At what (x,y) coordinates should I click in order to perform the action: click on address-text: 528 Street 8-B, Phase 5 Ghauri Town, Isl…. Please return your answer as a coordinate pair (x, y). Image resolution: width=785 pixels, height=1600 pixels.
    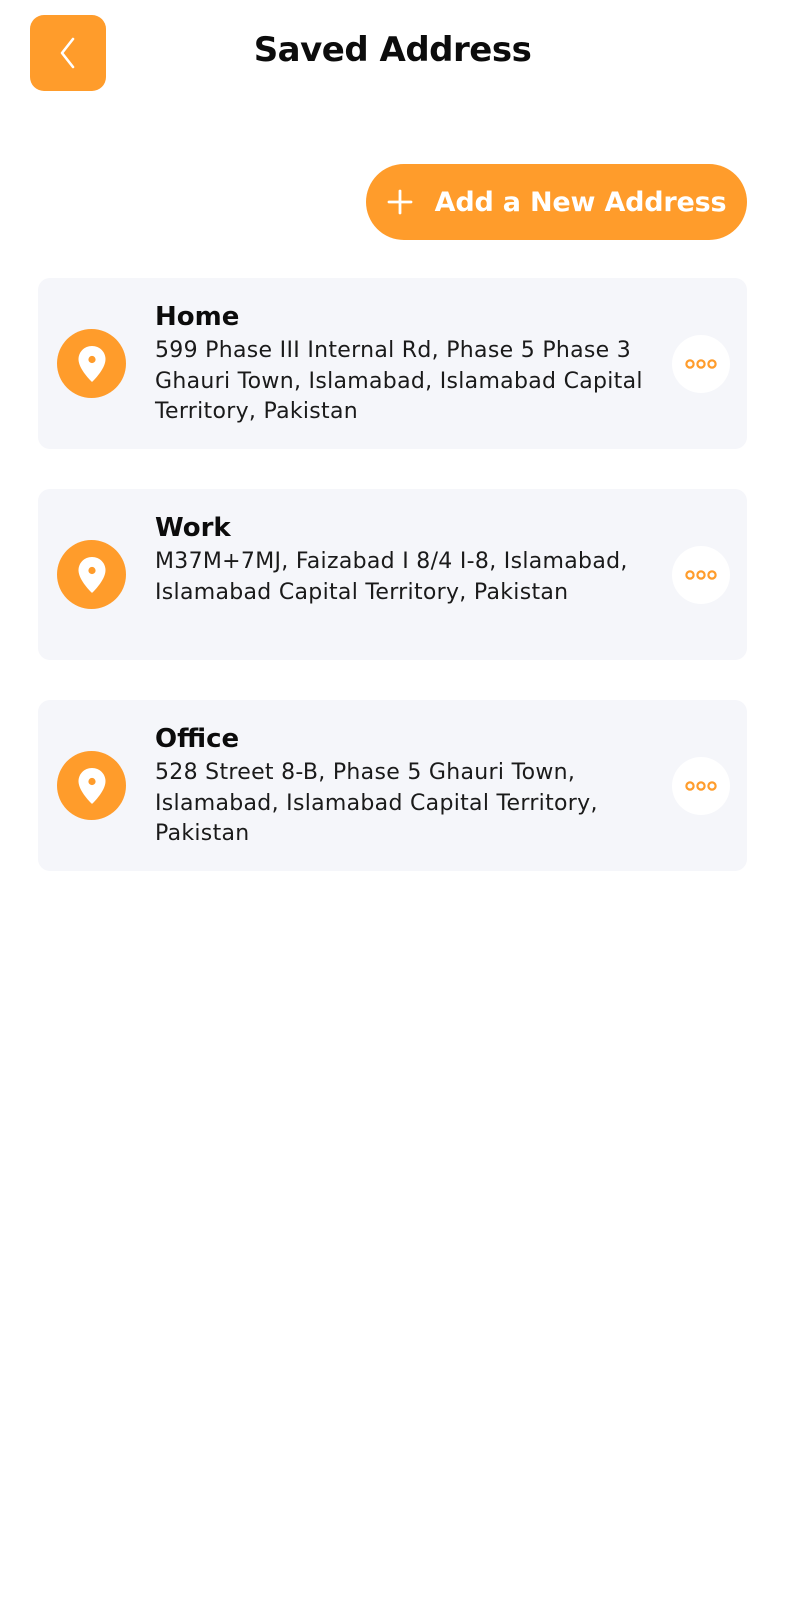
    Looking at the image, I should click on (376, 803).